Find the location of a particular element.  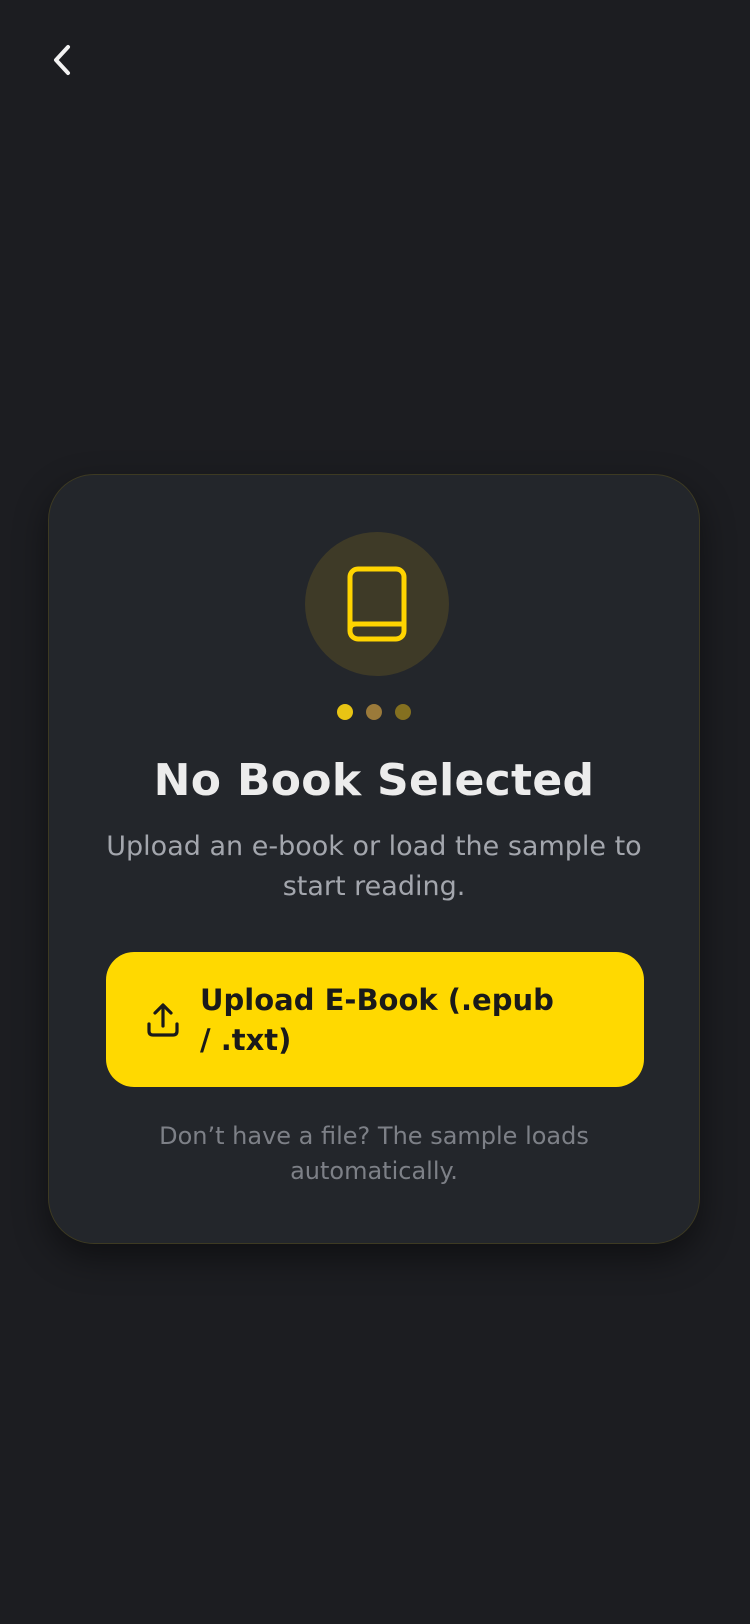

book-icon is located at coordinates (377, 604).